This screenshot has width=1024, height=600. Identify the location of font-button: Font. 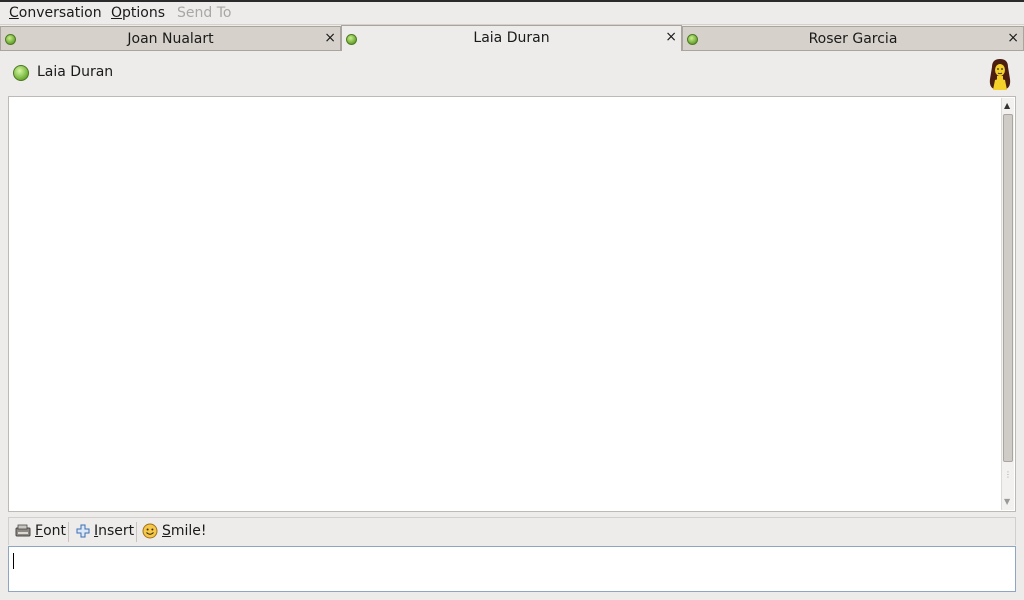
(40, 531).